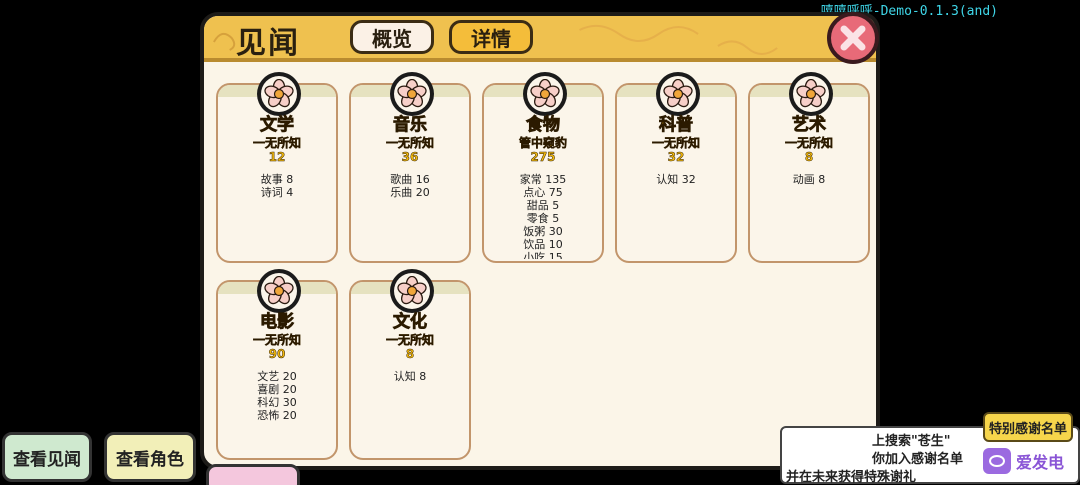  What do you see at coordinates (150, 457) in the screenshot?
I see `see-roles-button: 查看角色` at bounding box center [150, 457].